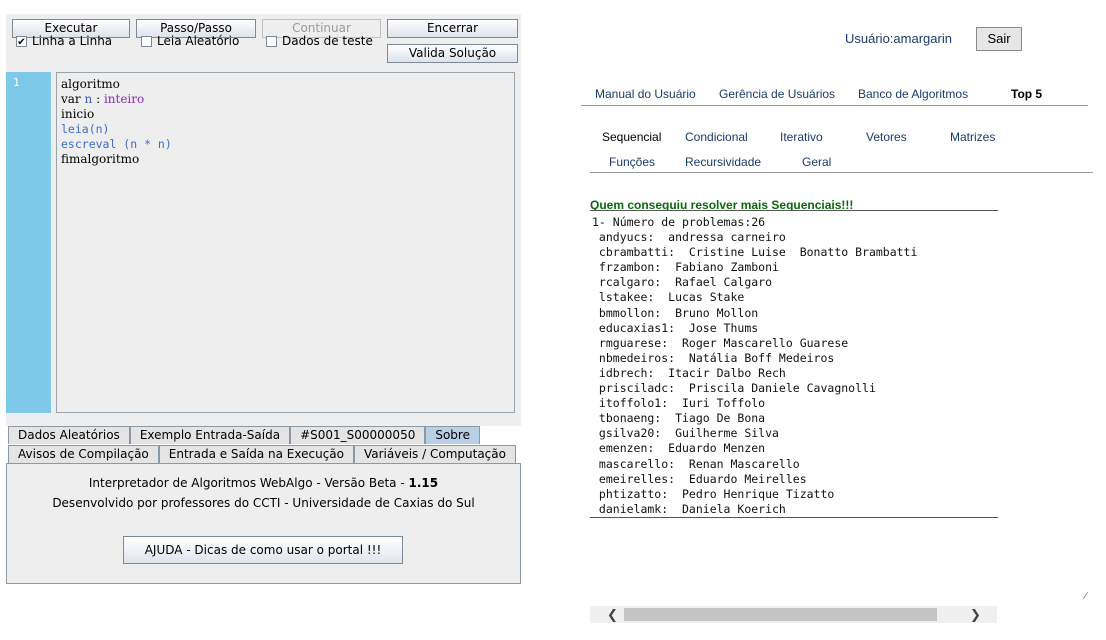 The width and height of the screenshot is (1106, 640). Describe the element at coordinates (713, 357) in the screenshot. I see `ranking-line: nbmedeiros: Natália Boff Medeiros` at that location.